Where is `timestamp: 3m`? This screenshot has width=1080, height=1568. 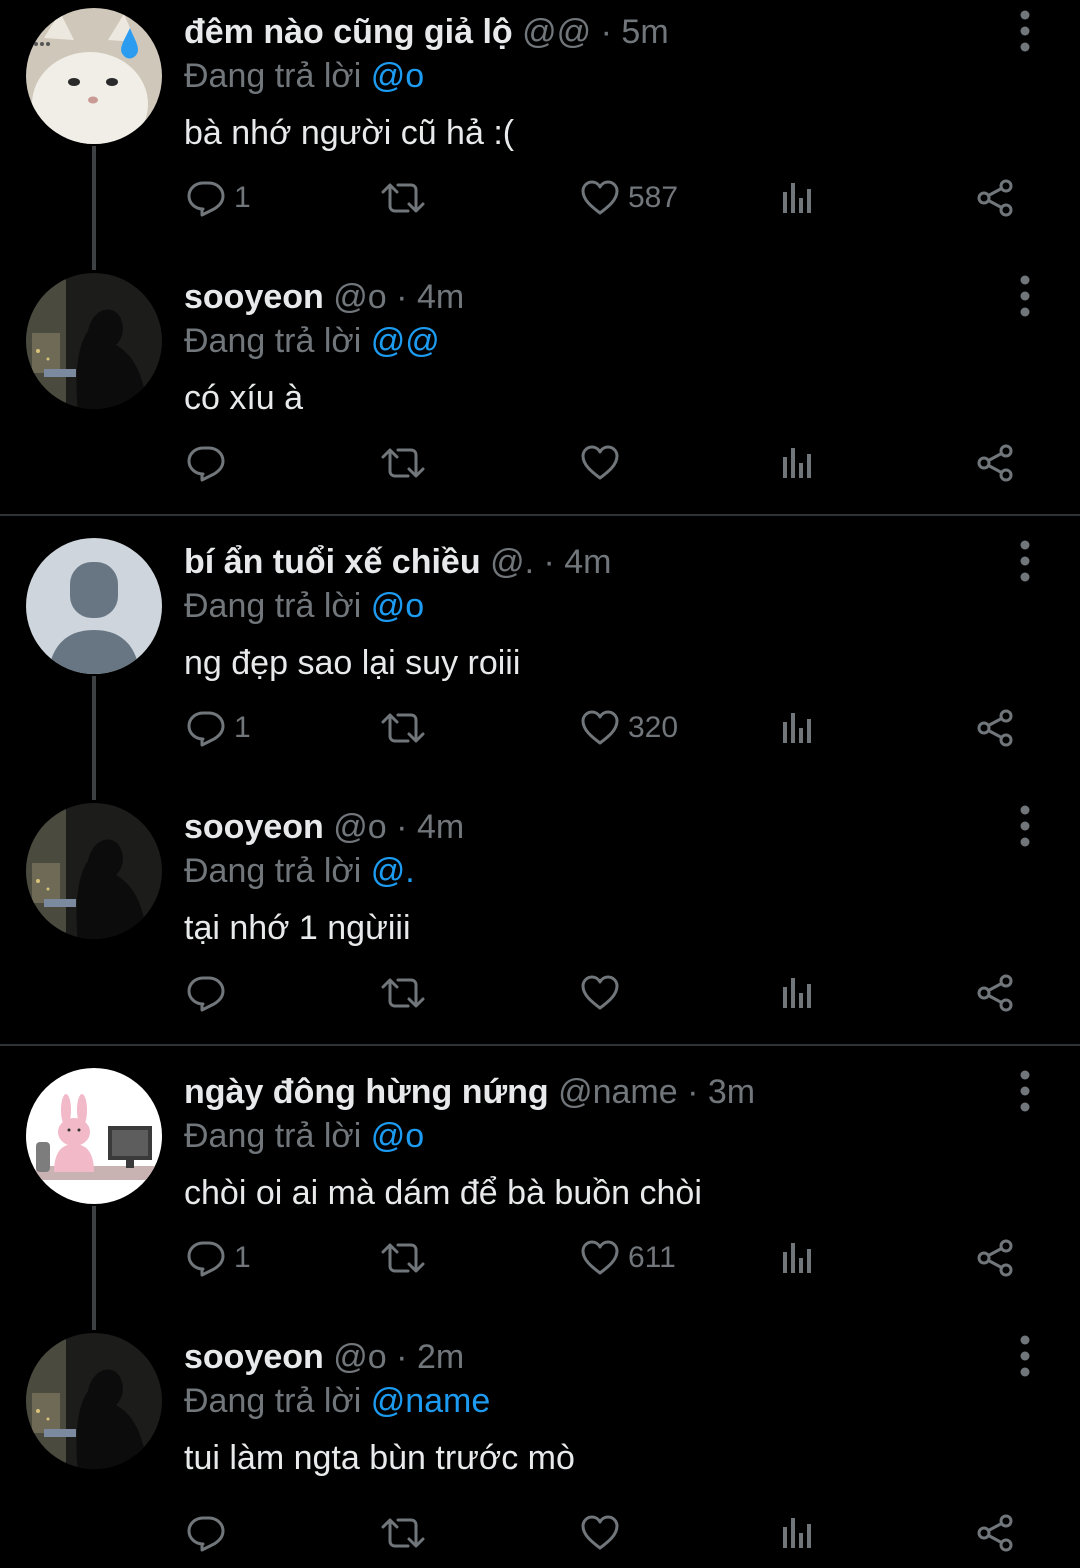 timestamp: 3m is located at coordinates (731, 1092).